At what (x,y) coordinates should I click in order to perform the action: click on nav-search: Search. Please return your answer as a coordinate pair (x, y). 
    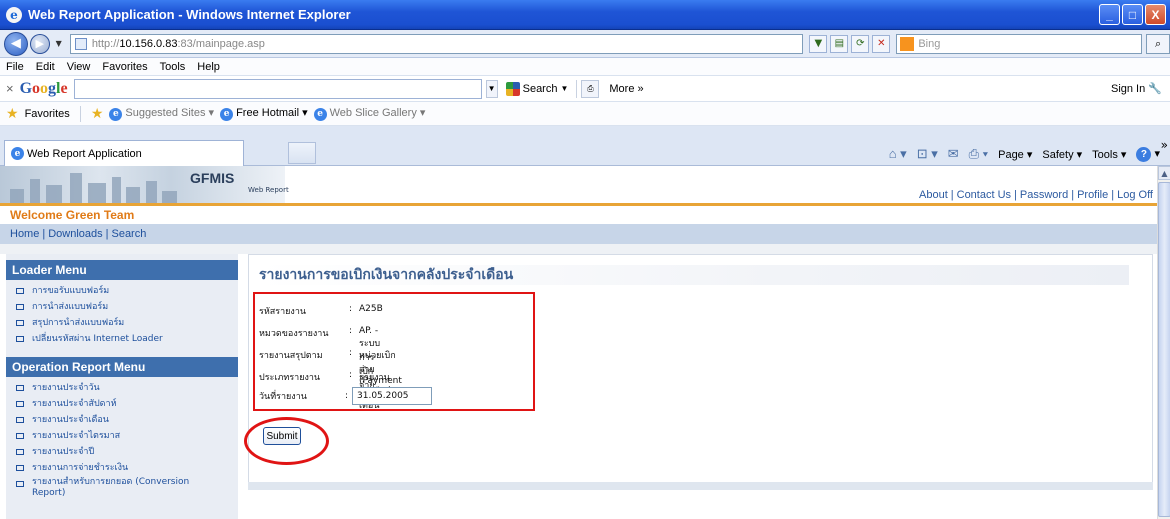
    Looking at the image, I should click on (128, 234).